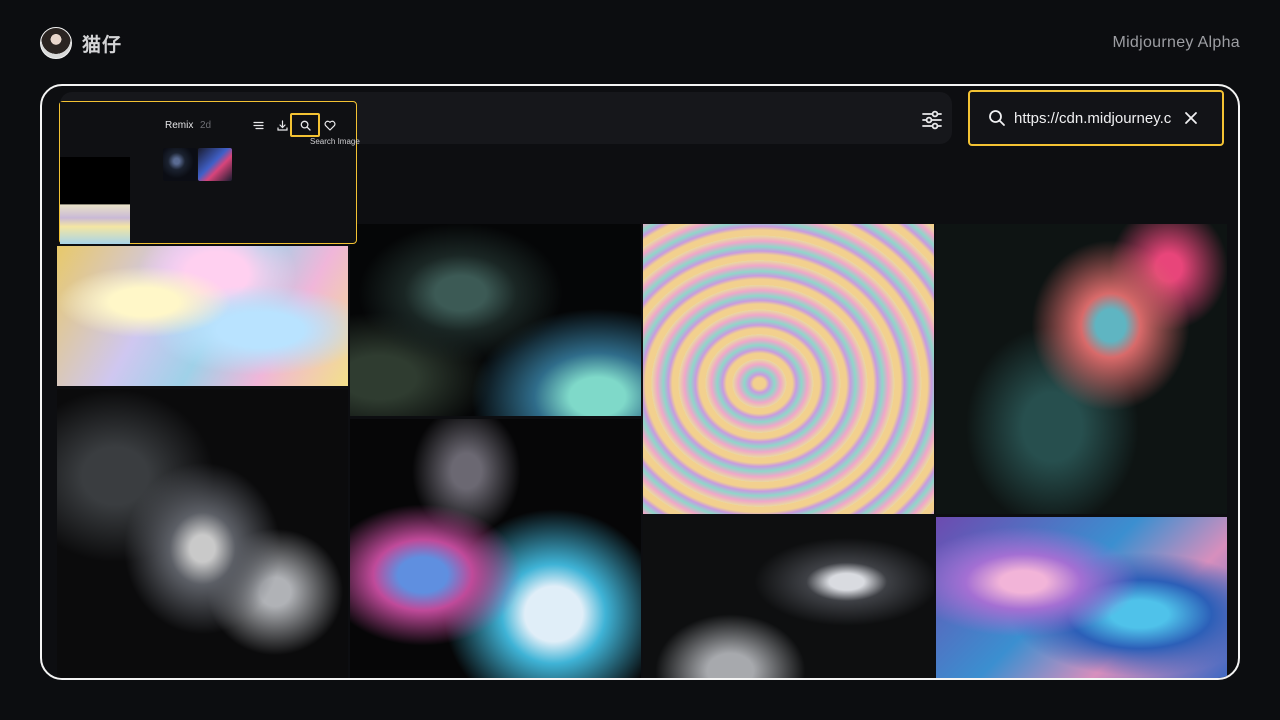 The image size is (1280, 720). I want to click on remix-label: Remix, so click(179, 125).